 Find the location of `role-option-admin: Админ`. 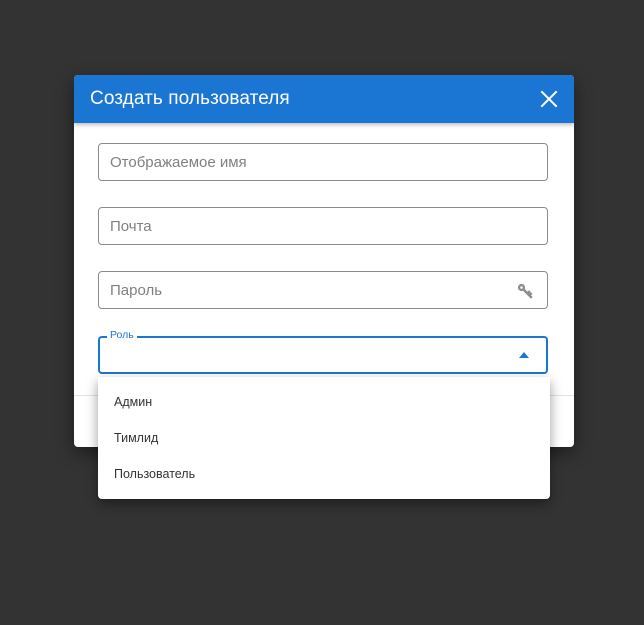

role-option-admin: Админ is located at coordinates (324, 402).